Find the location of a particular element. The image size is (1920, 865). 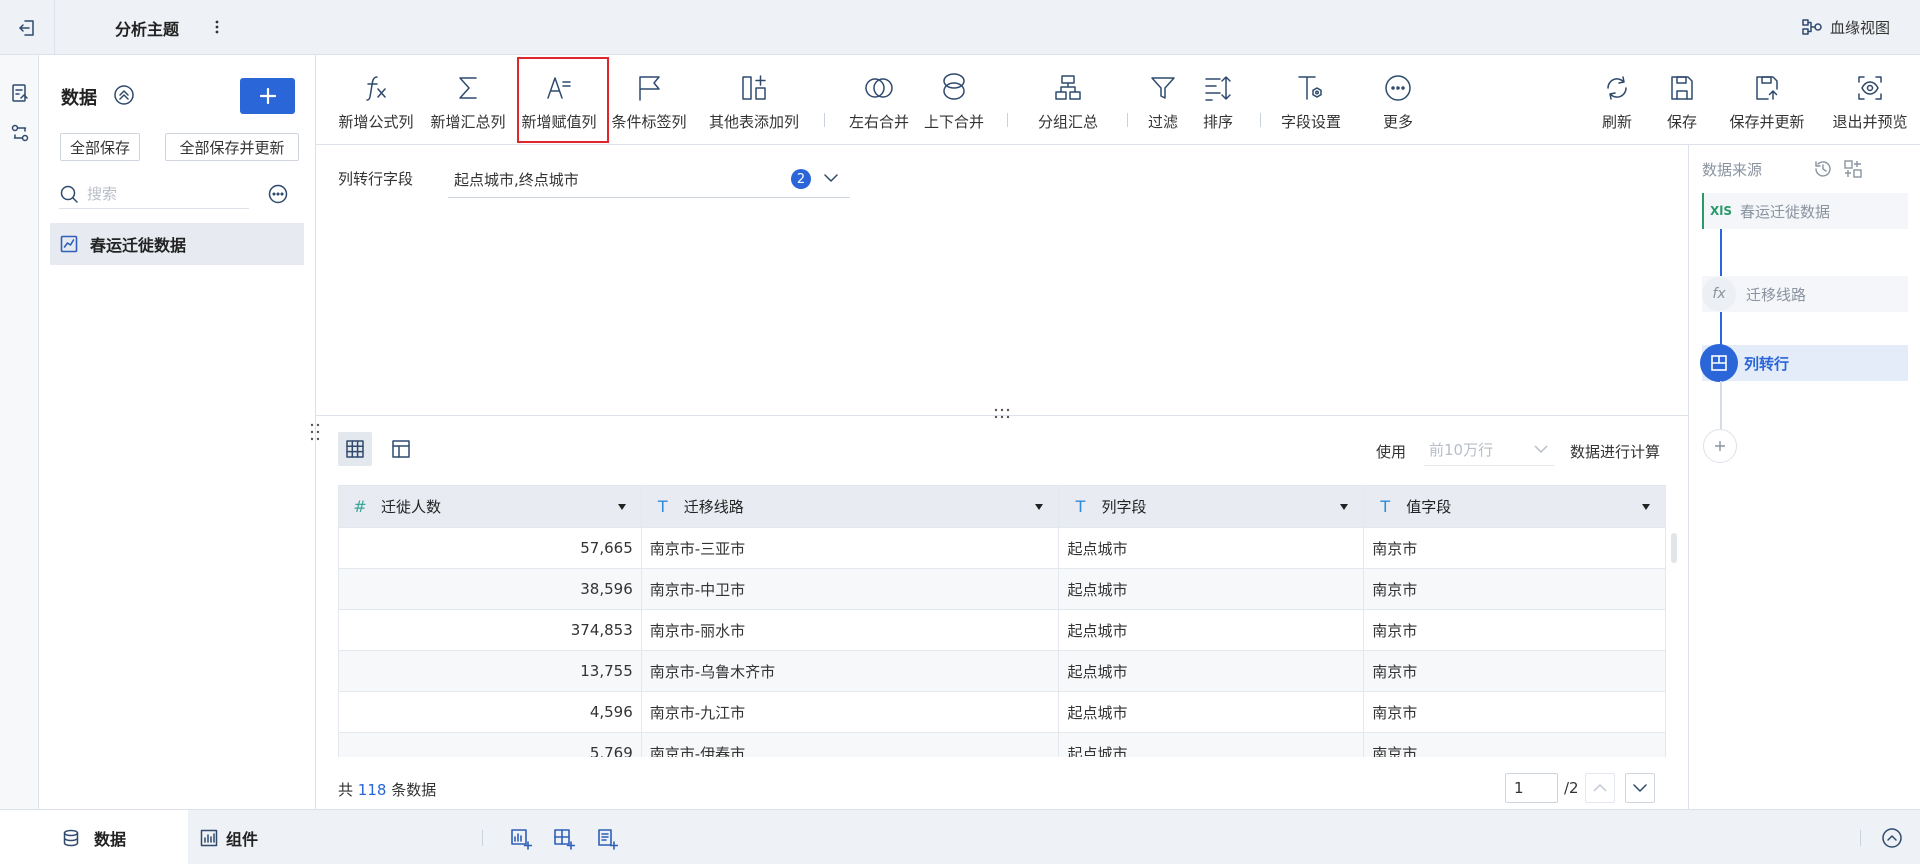

collapse-up-icon is located at coordinates (124, 95).